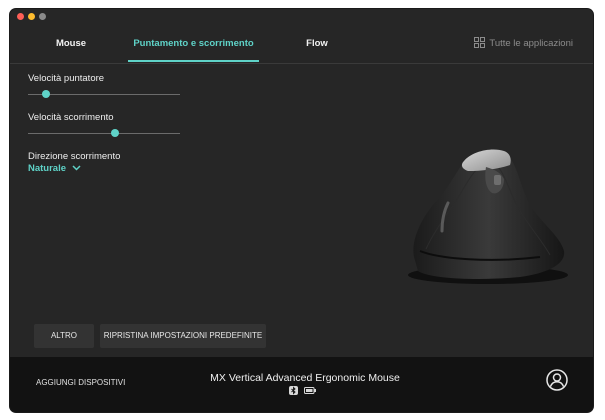  What do you see at coordinates (80, 382) in the screenshot?
I see `add-devices-button: AGGIUNGI DISPOSITIVI` at bounding box center [80, 382].